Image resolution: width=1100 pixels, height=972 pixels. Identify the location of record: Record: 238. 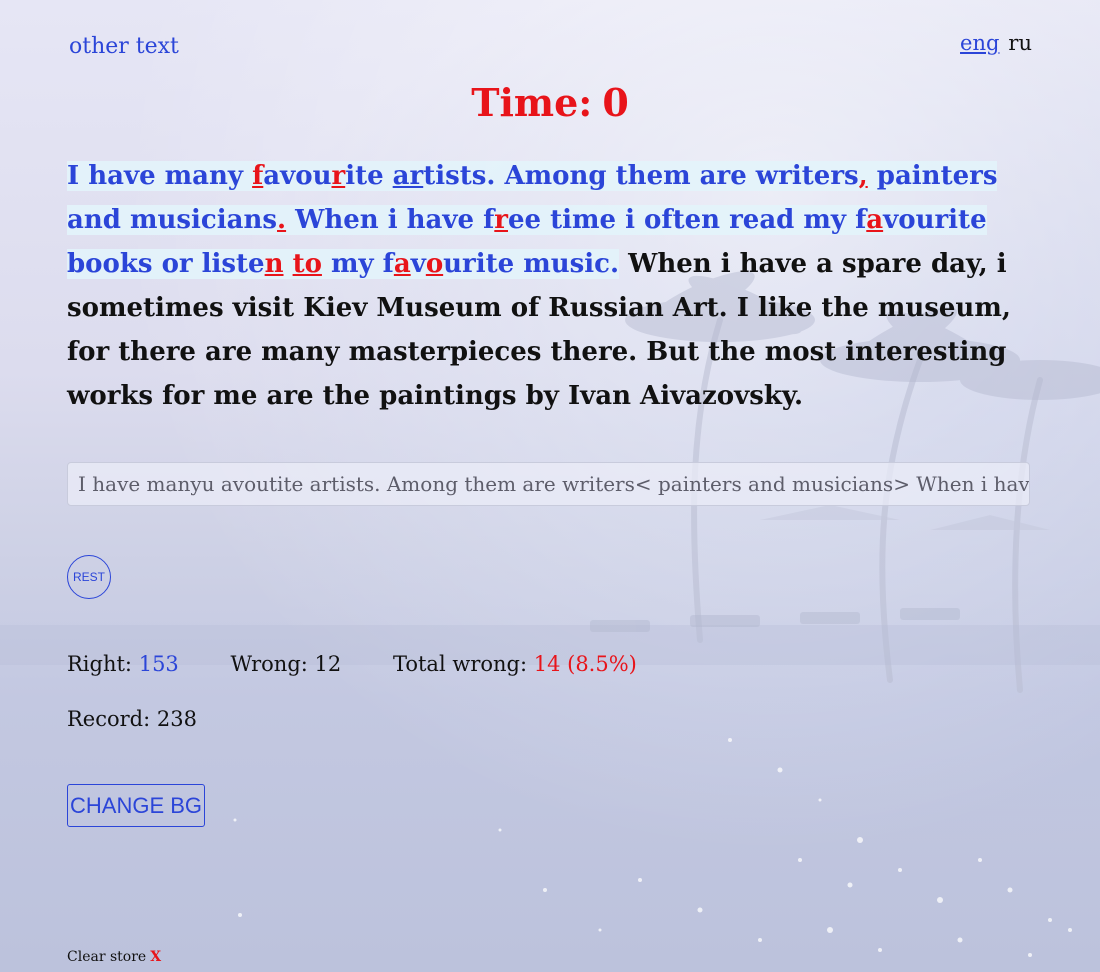
(132, 719).